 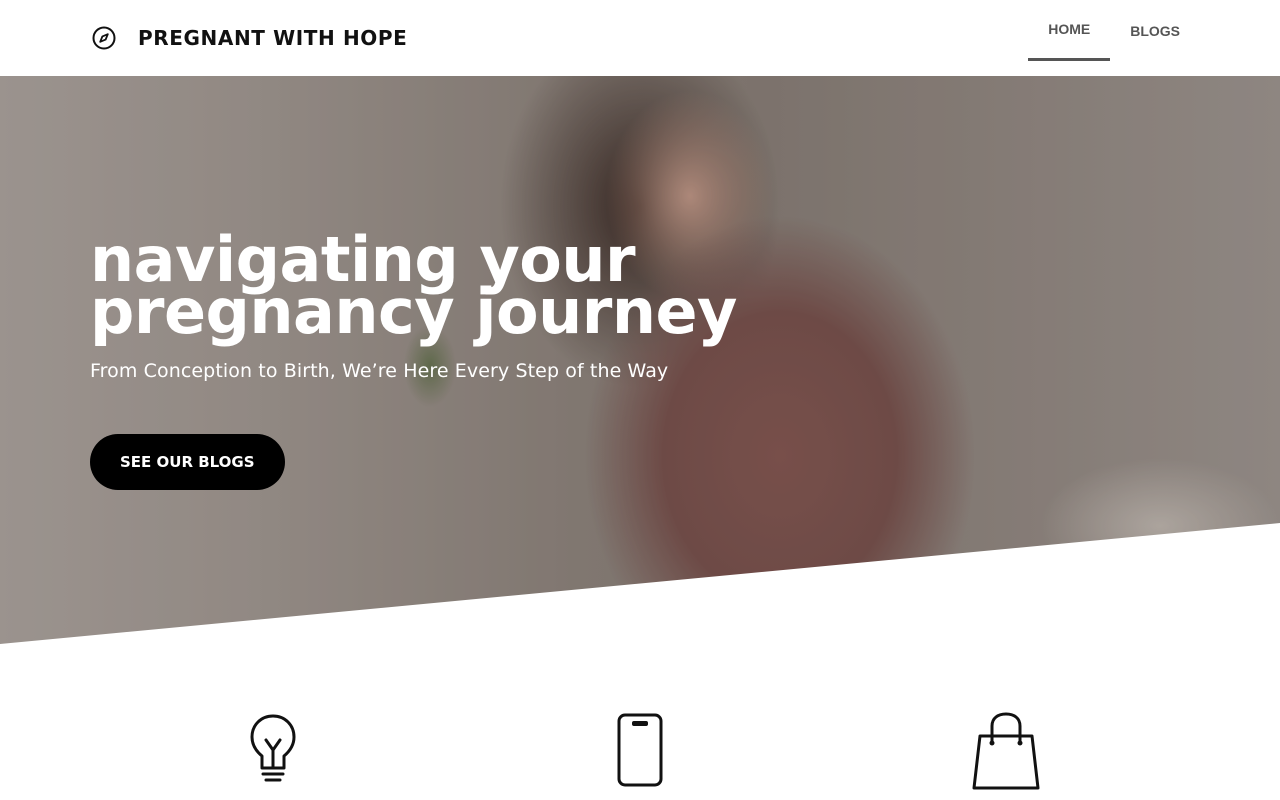 I want to click on features-section, so click(x=640, y=750).